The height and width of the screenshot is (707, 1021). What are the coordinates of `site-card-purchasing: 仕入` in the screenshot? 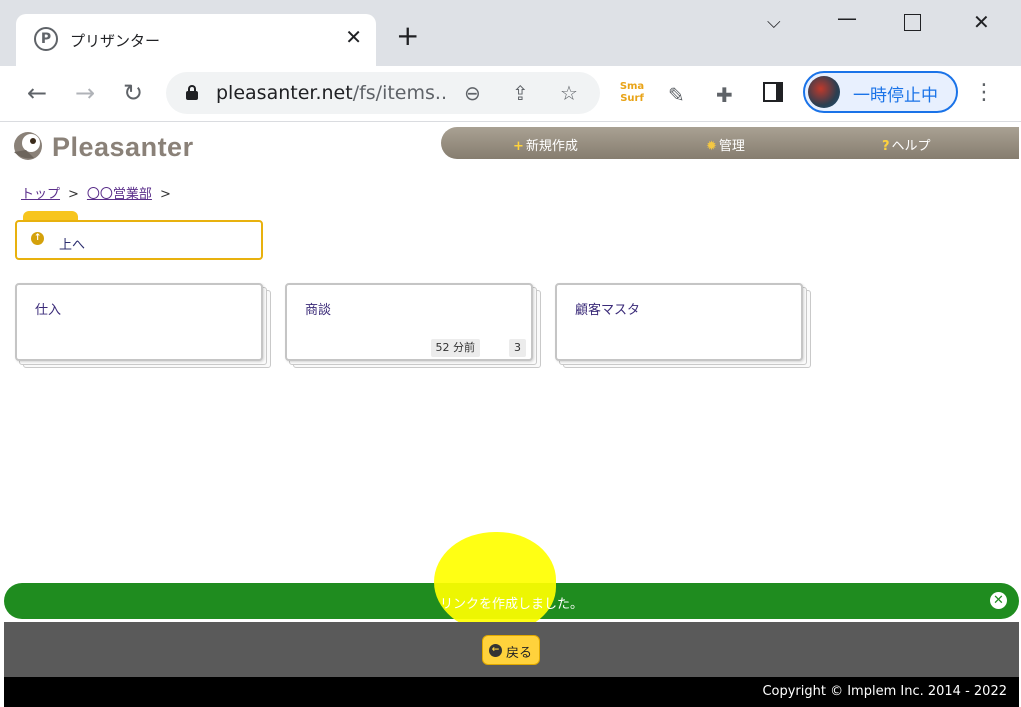 It's located at (143, 325).